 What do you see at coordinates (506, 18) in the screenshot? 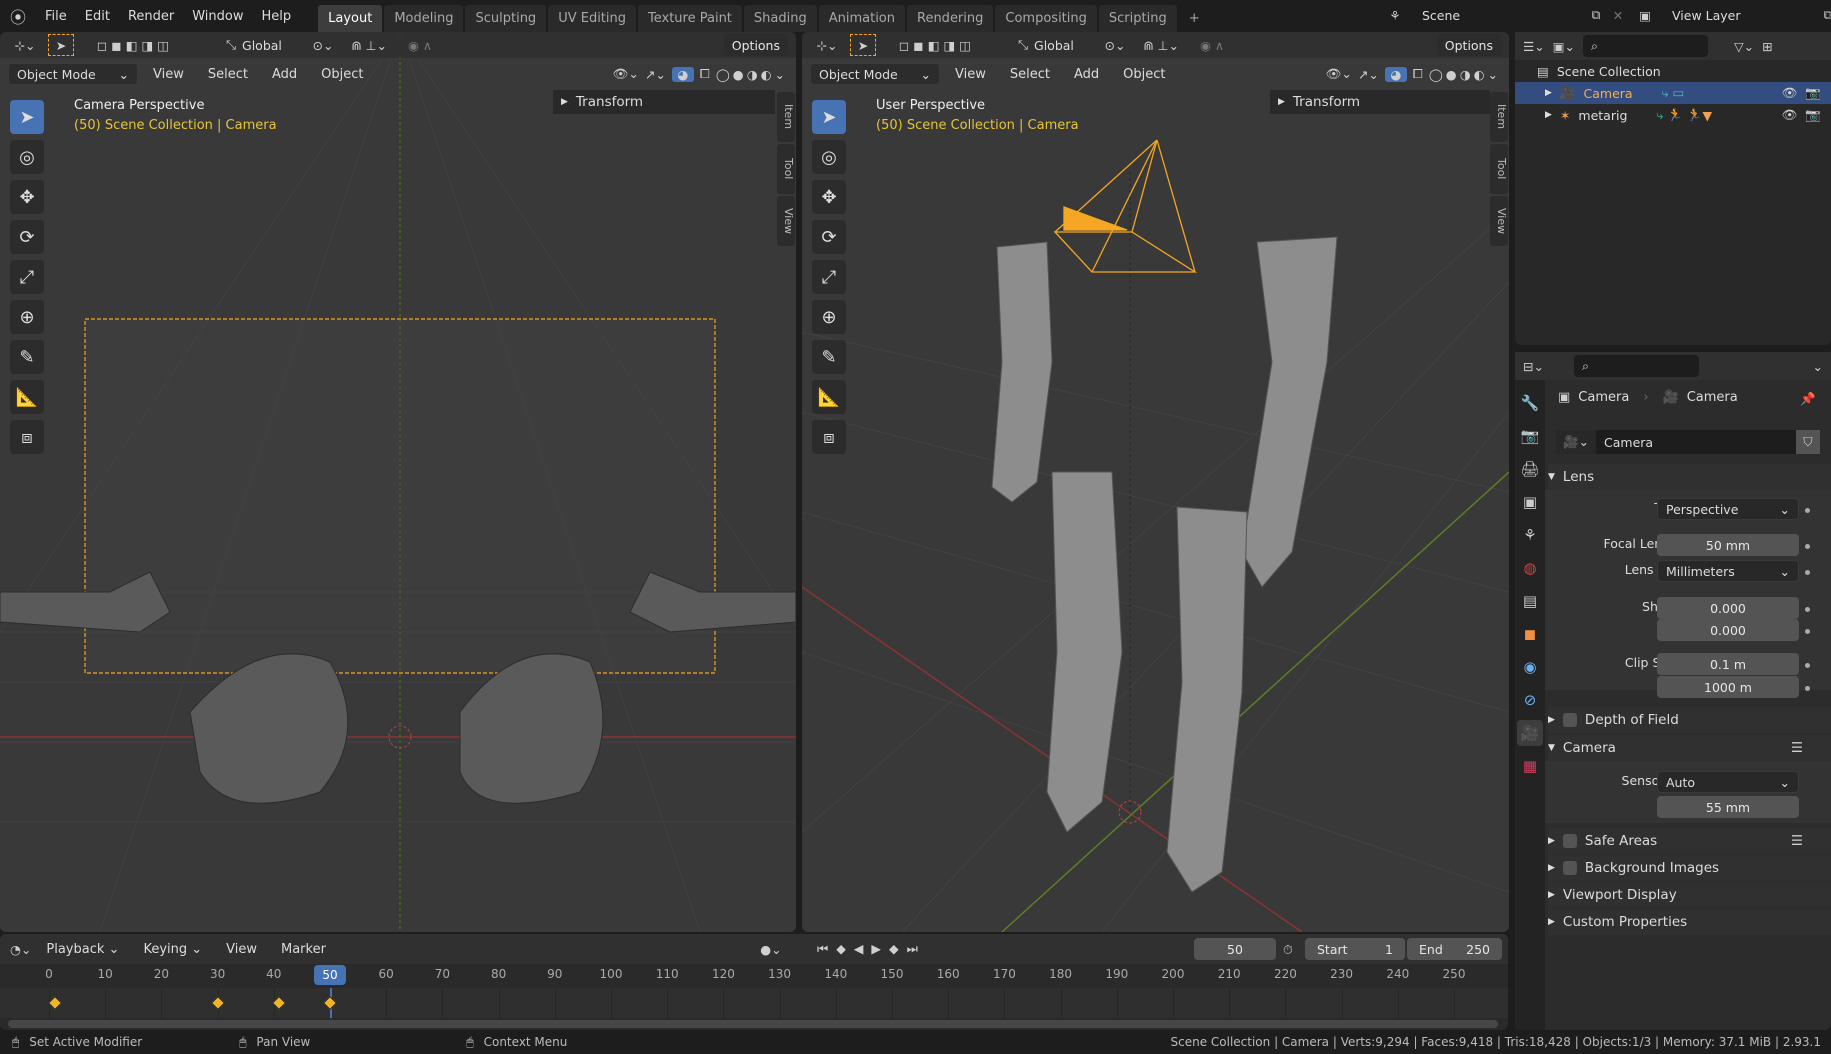
I see `tab-sculpting: Sculpting` at bounding box center [506, 18].